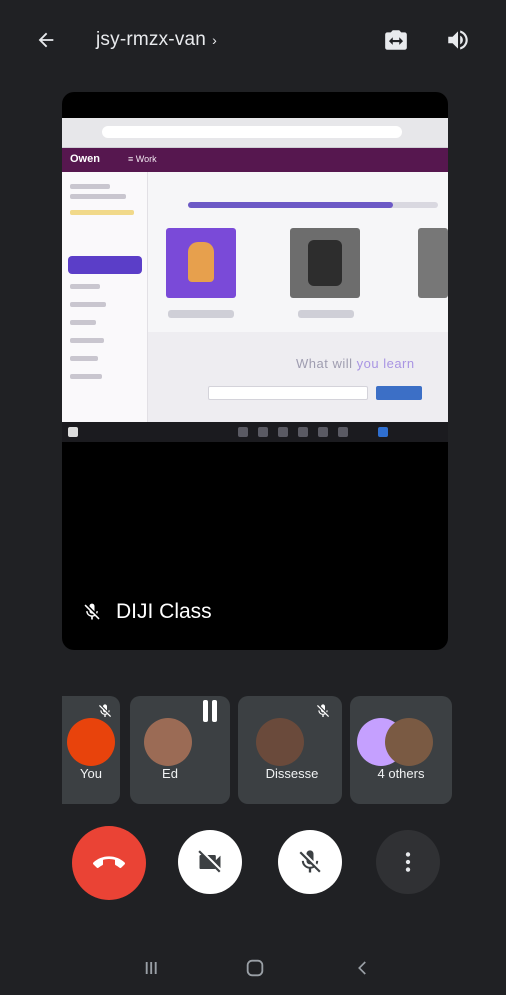 The image size is (506, 995). What do you see at coordinates (210, 712) in the screenshot?
I see `speaking-indicator-icon` at bounding box center [210, 712].